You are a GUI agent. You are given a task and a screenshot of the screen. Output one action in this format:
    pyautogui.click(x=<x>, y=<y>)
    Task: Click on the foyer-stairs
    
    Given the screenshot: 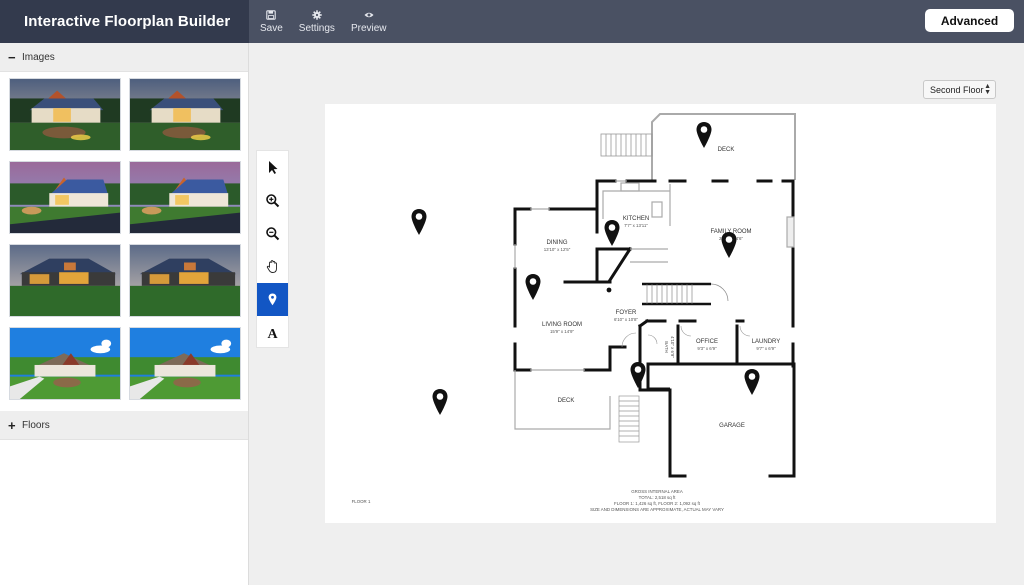 What is the action you would take?
    pyautogui.click(x=685, y=294)
    